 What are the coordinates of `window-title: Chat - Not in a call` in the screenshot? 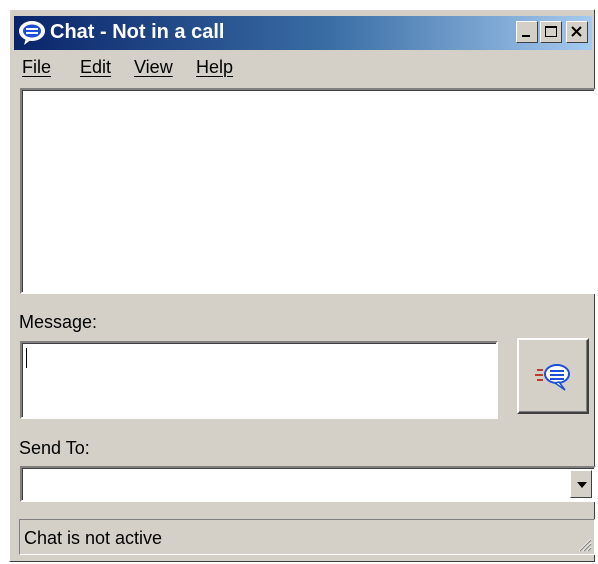 It's located at (137, 32).